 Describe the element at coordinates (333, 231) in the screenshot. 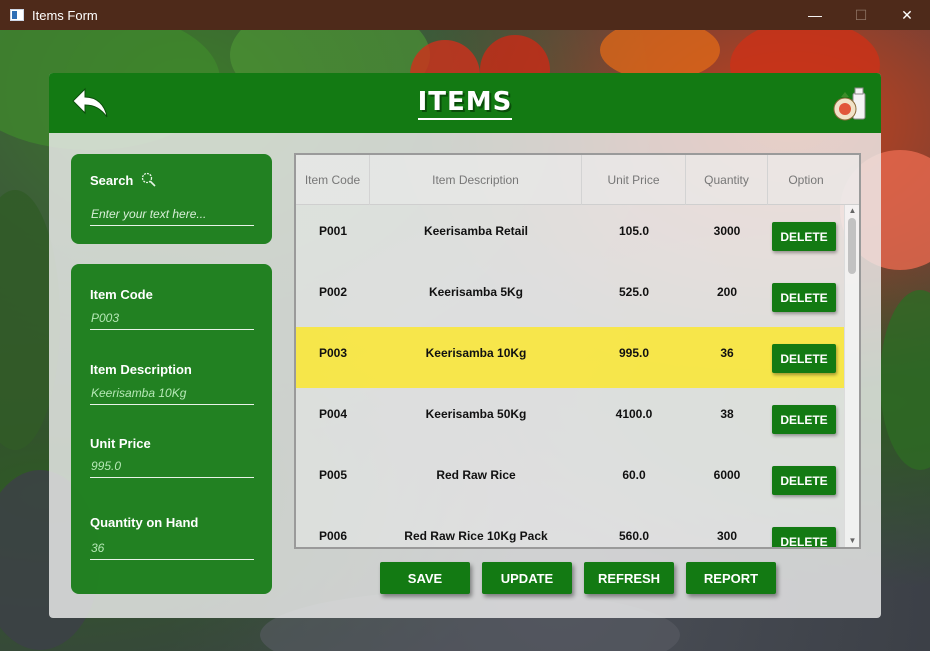

I see `cell-item-code: P001` at that location.